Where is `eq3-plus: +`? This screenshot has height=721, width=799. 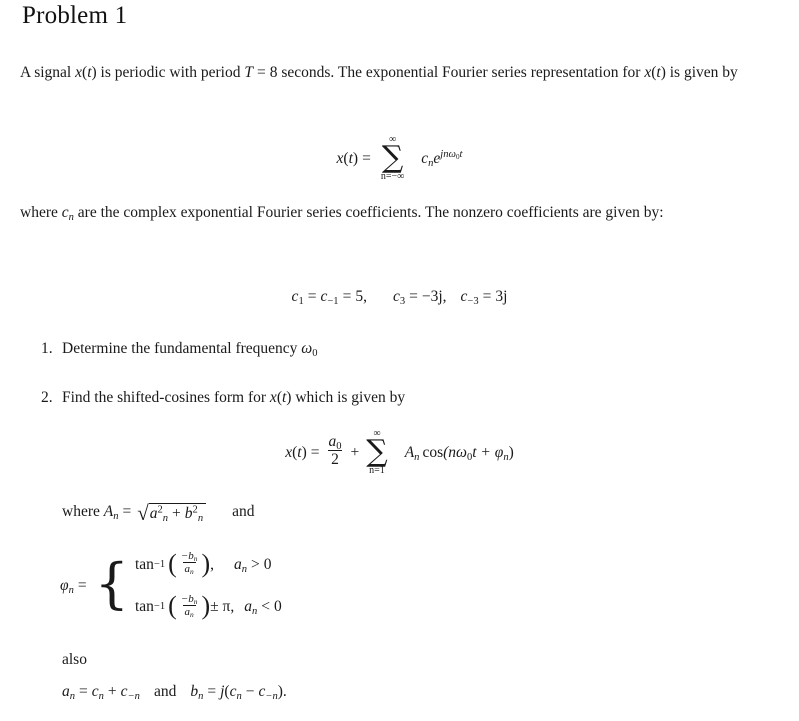
eq3-plus: + is located at coordinates (355, 452).